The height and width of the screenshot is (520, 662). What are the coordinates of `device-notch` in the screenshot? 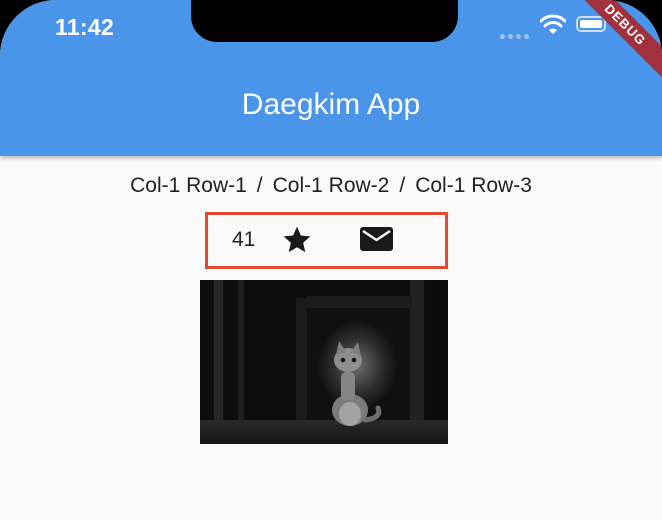 It's located at (324, 21).